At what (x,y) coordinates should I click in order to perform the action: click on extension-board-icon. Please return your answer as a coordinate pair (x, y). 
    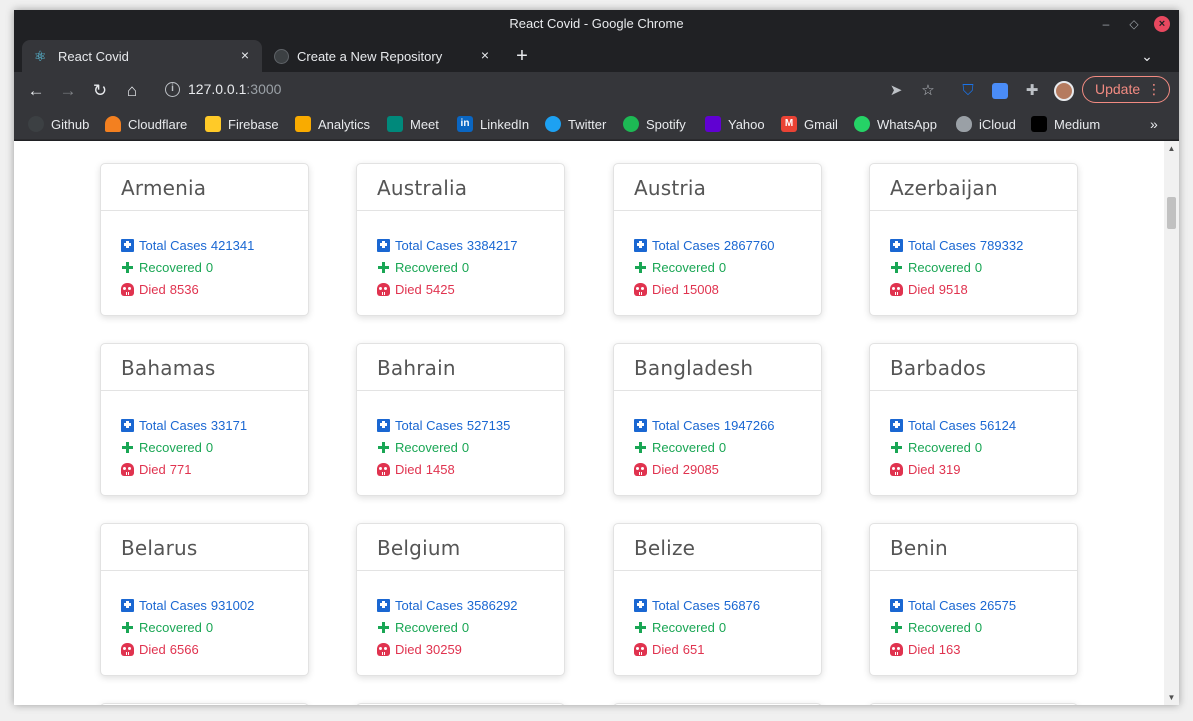
    Looking at the image, I should click on (1000, 91).